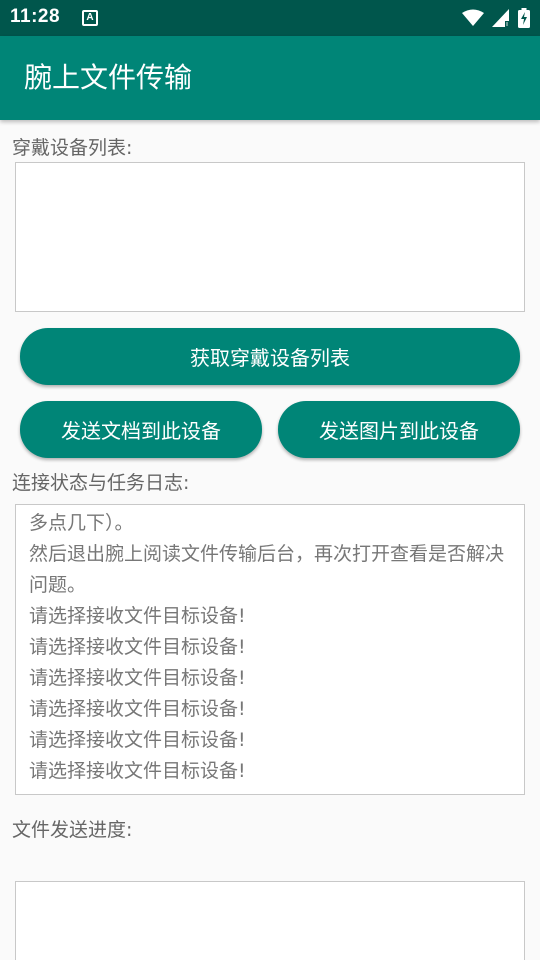 The image size is (540, 960). What do you see at coordinates (500, 18) in the screenshot?
I see `cell-signal-icon` at bounding box center [500, 18].